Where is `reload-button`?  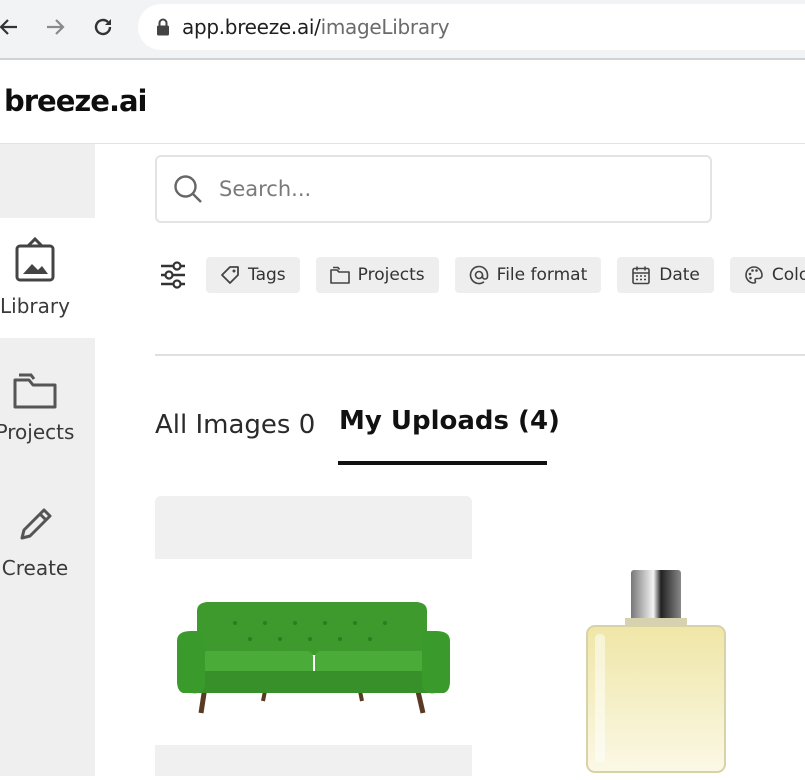 reload-button is located at coordinates (103, 27).